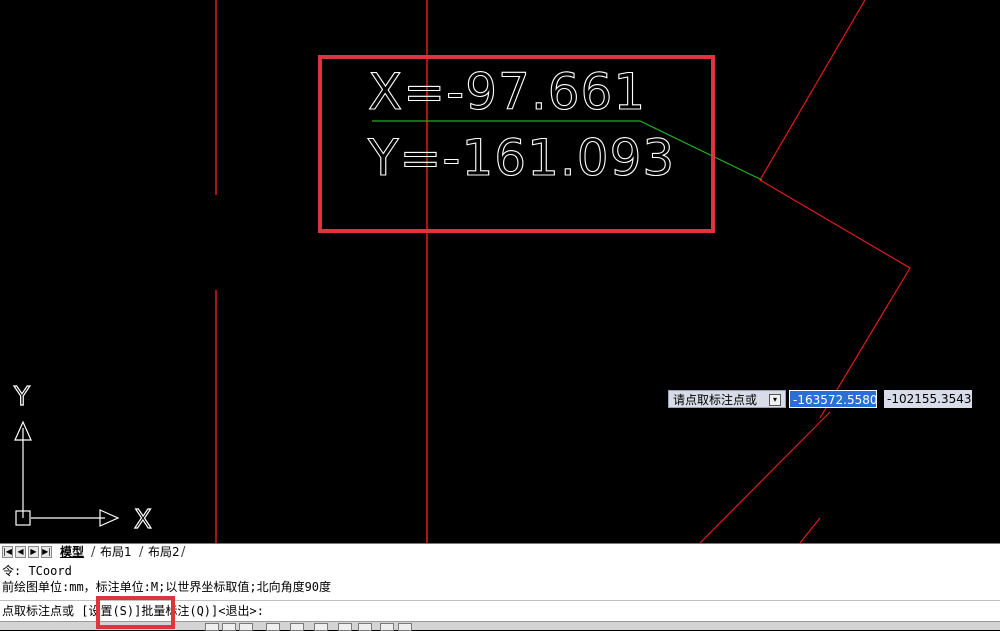  Describe the element at coordinates (67, 473) in the screenshot. I see `ucs-icon` at that location.